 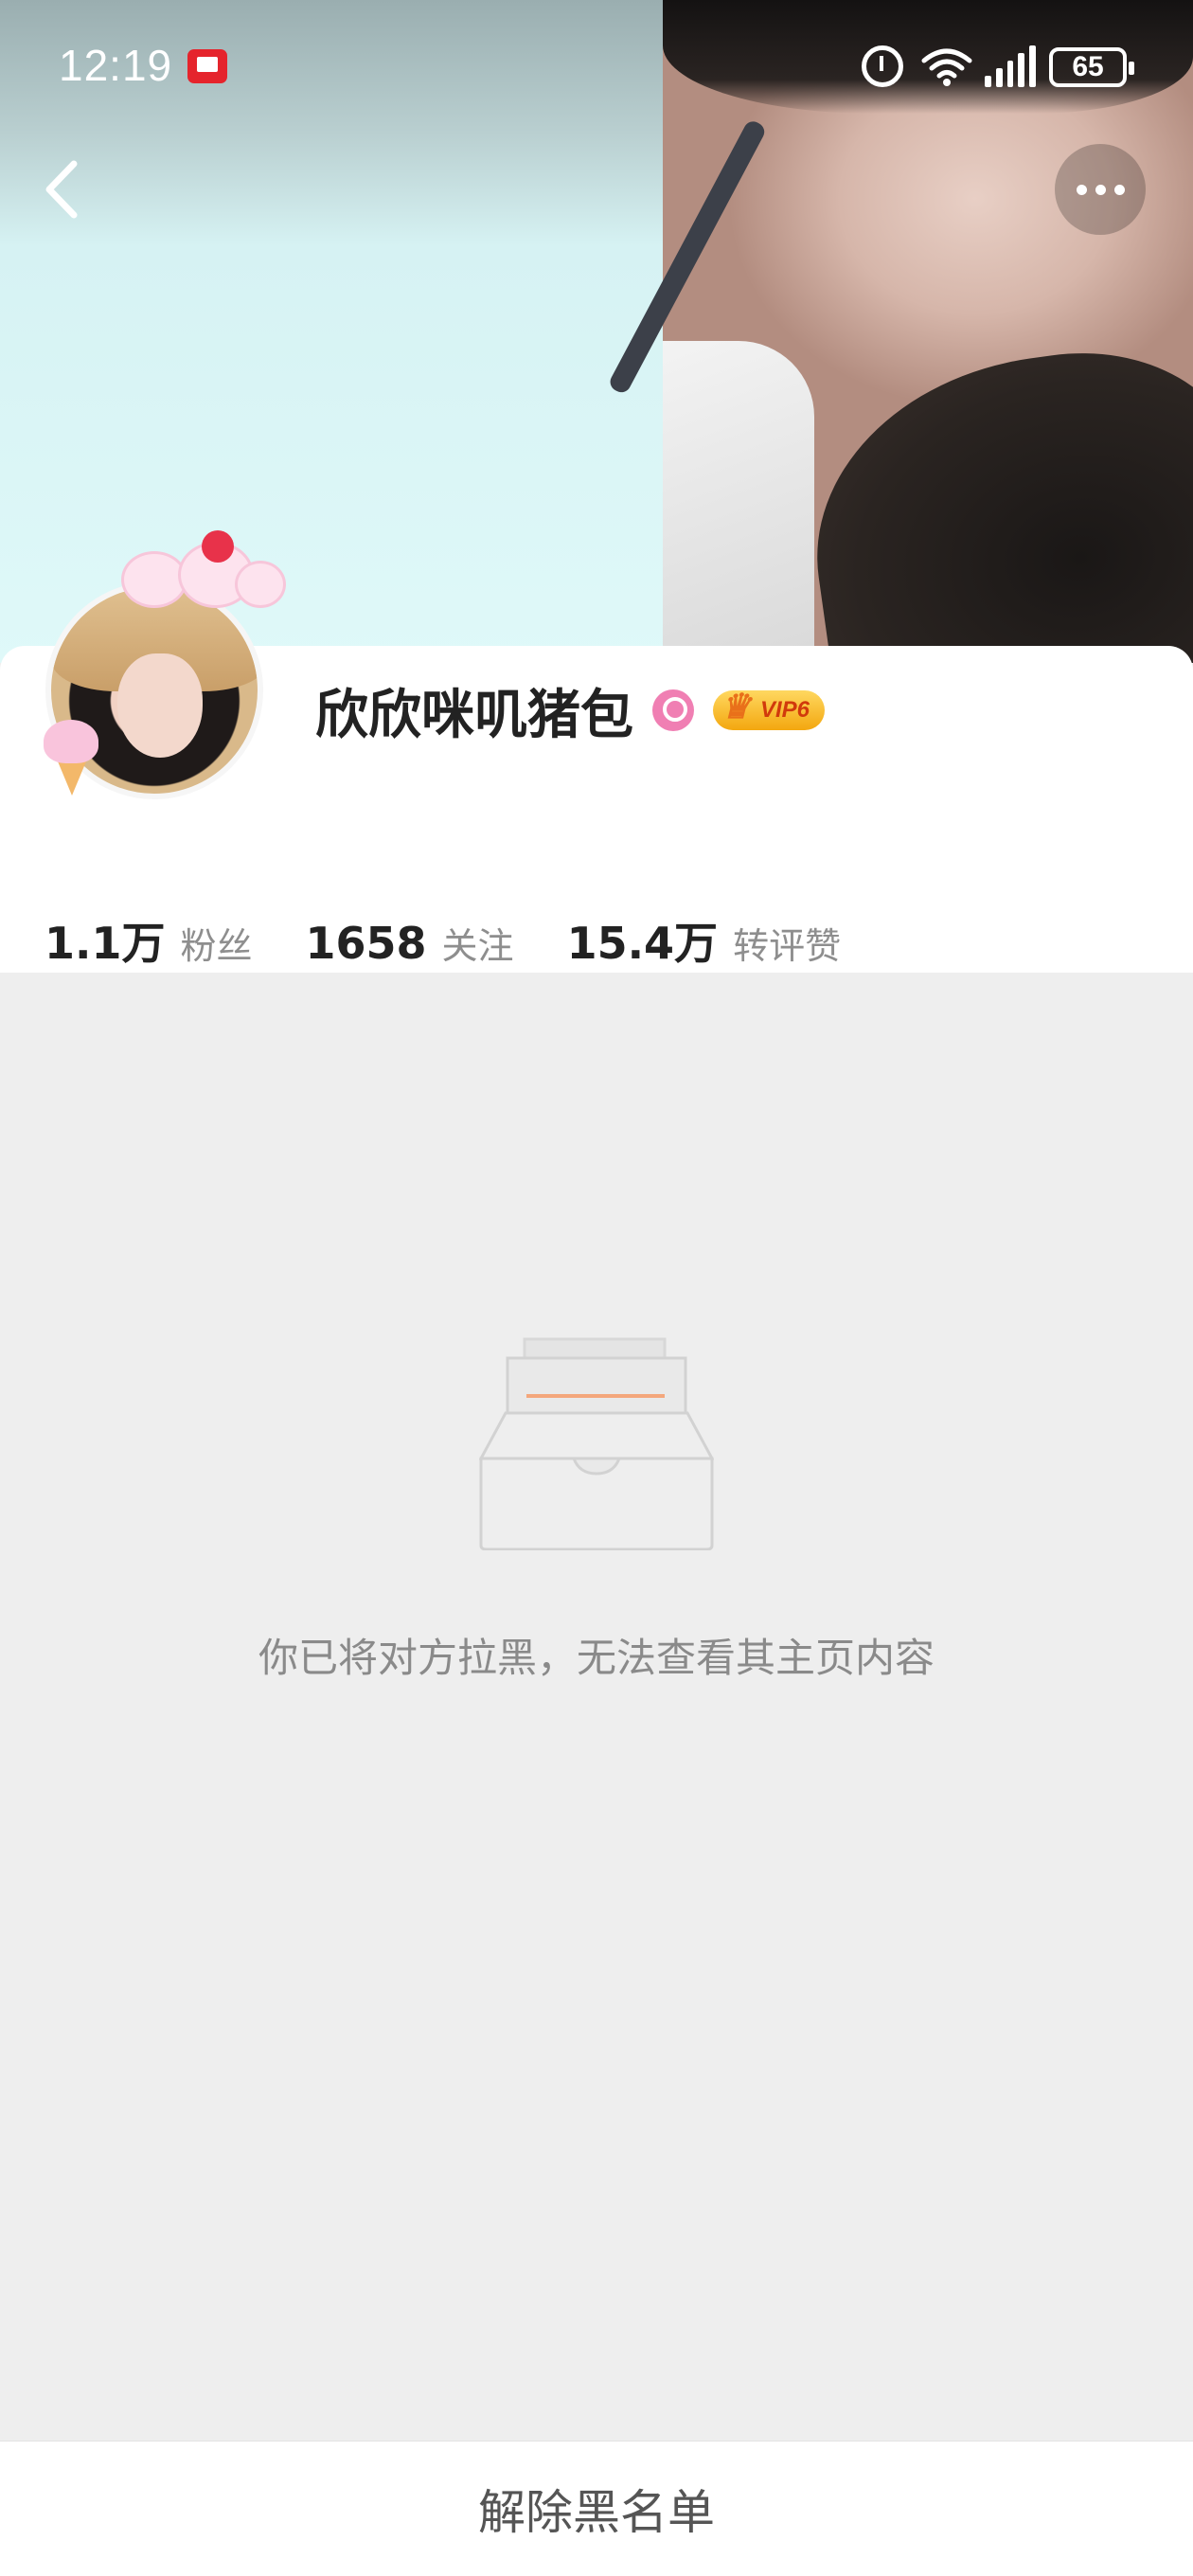 I want to click on stat-label: 转评赞, so click(x=787, y=946).